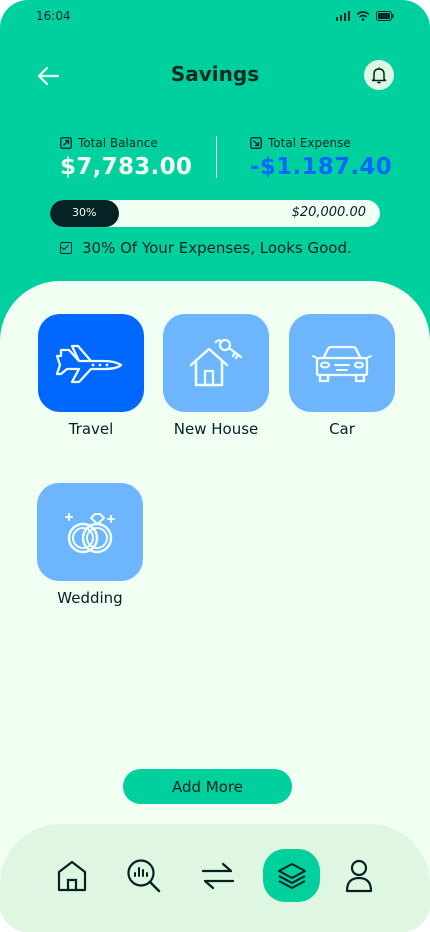 The image size is (430, 932). What do you see at coordinates (328, 212) in the screenshot?
I see `progress-goal: $20,000.00` at bounding box center [328, 212].